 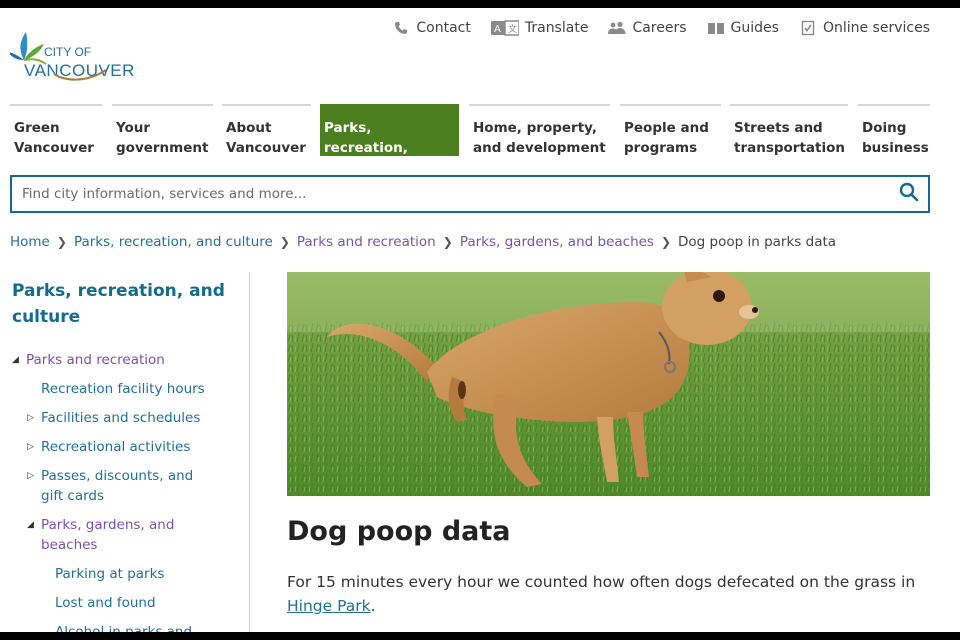 What do you see at coordinates (399, 531) in the screenshot?
I see `page-title: Dog poop data` at bounding box center [399, 531].